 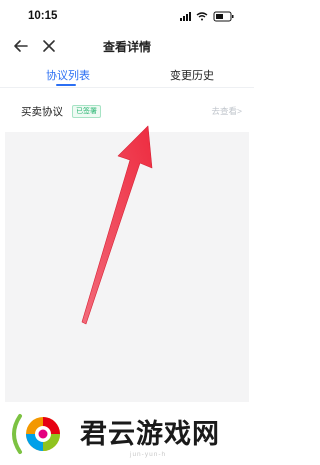 I want to click on page-title: 查看详情, so click(x=126, y=47).